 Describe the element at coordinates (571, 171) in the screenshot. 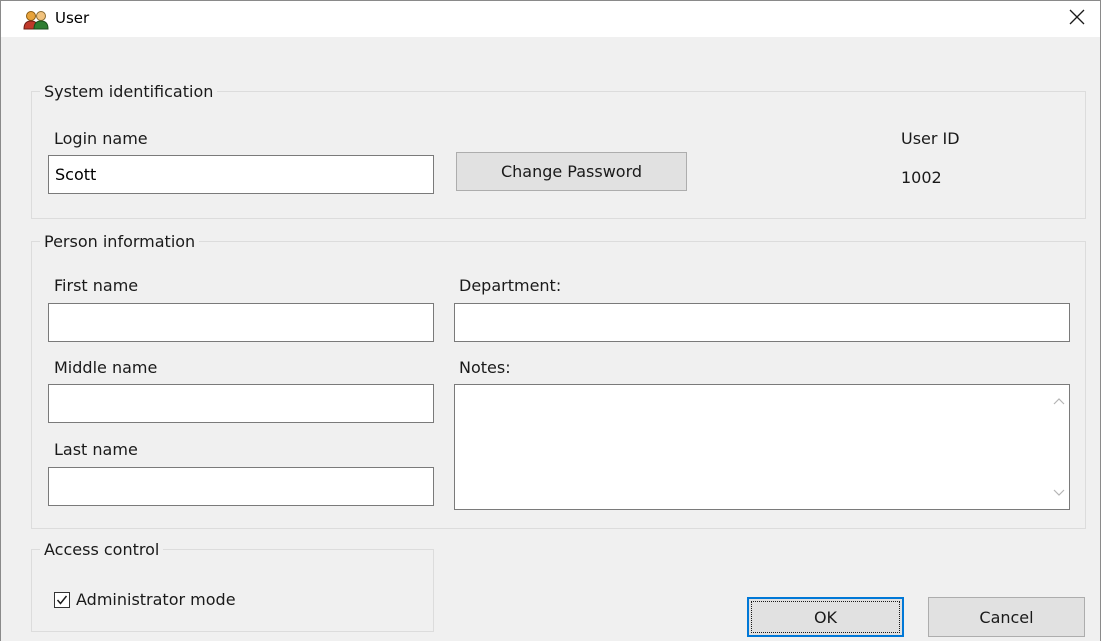

I see `change-password-button: Change Password` at that location.